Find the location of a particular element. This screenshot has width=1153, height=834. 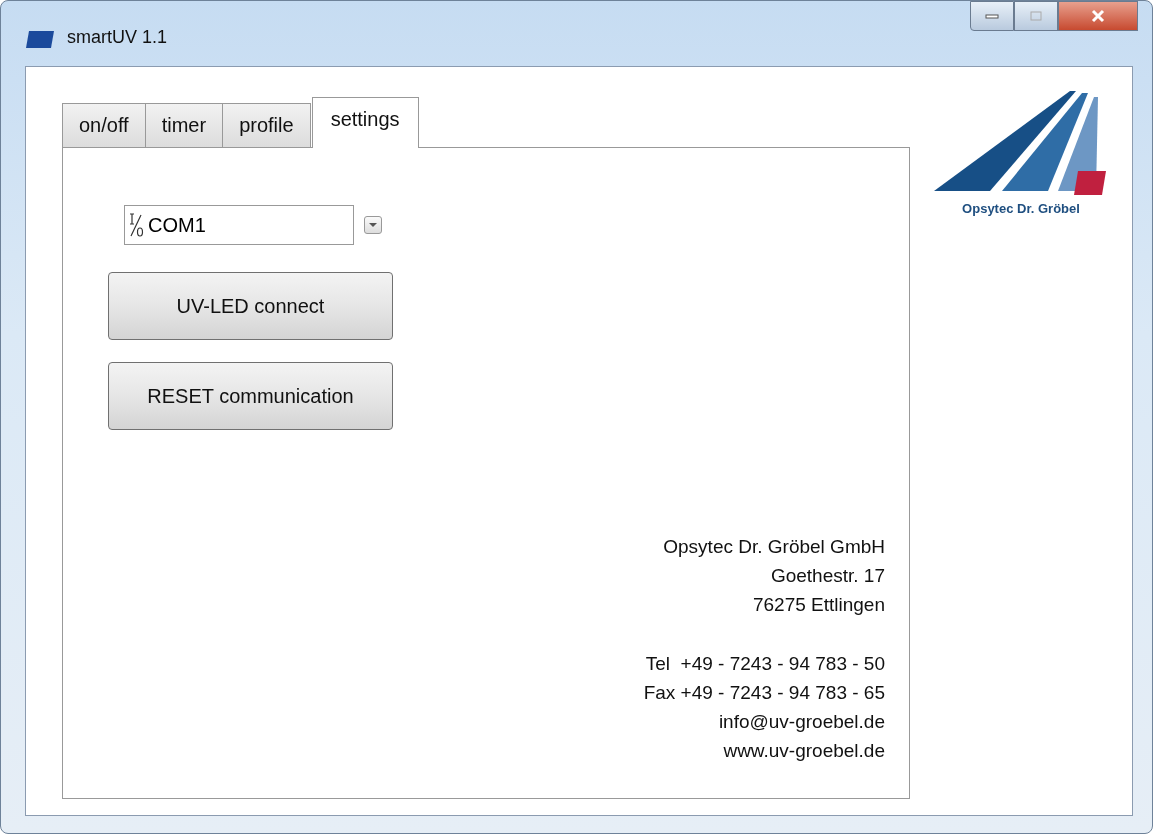

minimize-icon is located at coordinates (992, 16).